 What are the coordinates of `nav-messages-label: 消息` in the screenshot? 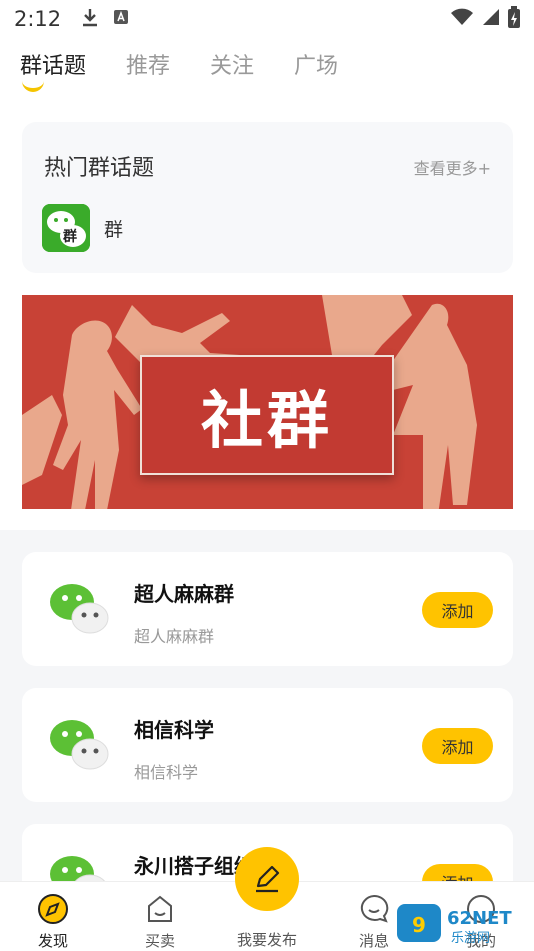 It's located at (373, 941).